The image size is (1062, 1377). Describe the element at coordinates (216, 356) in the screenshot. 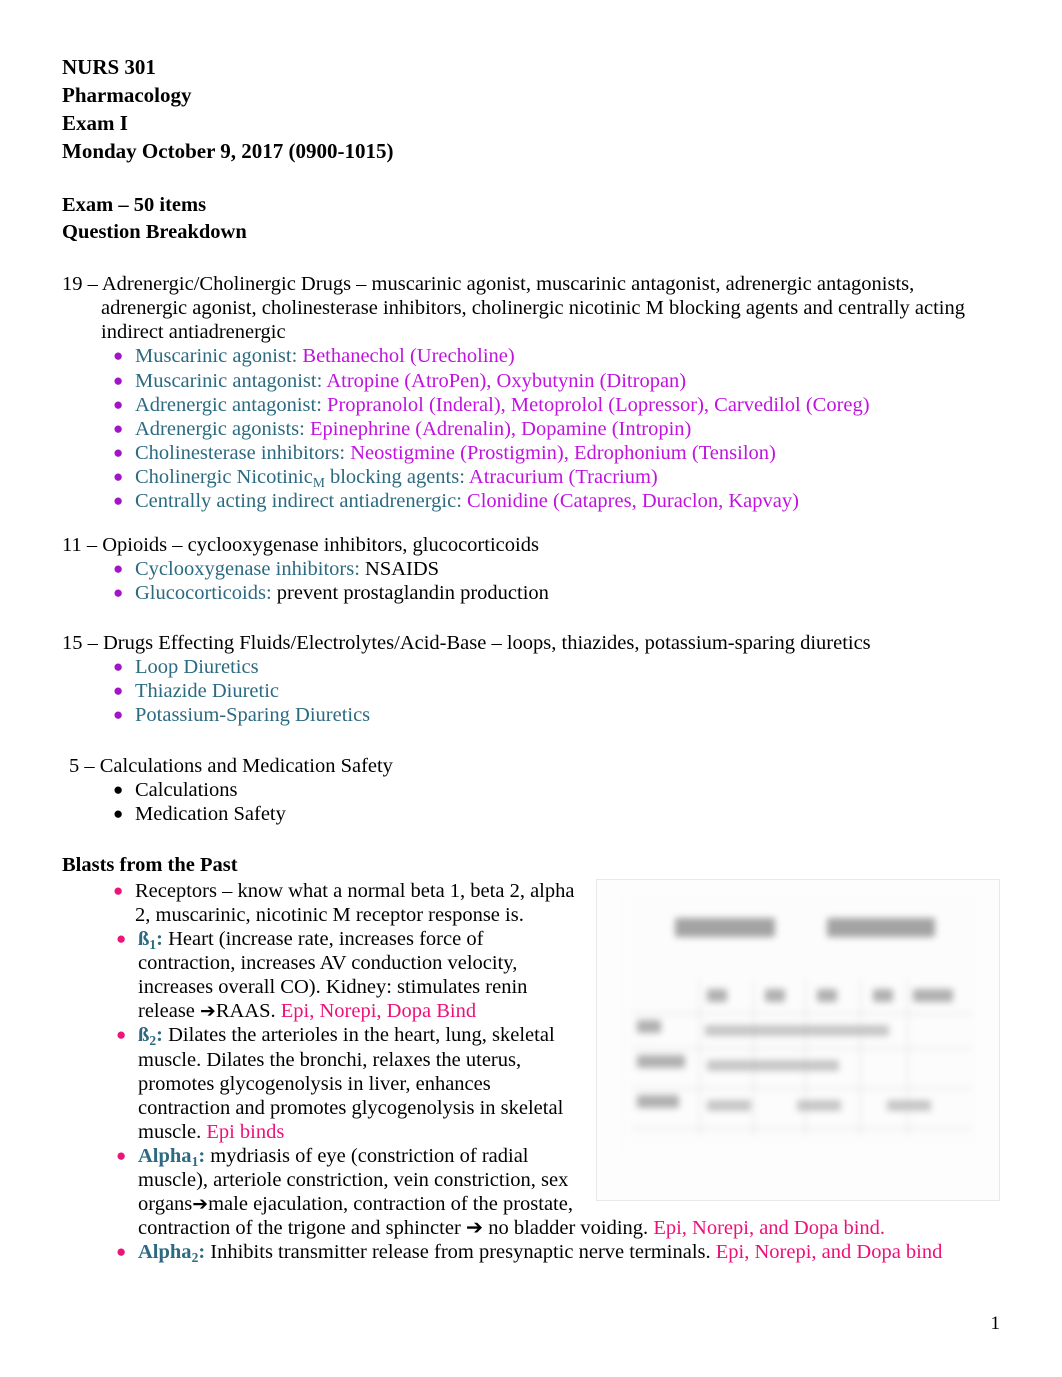

I see `item-label: Muscarinic agonist:` at that location.